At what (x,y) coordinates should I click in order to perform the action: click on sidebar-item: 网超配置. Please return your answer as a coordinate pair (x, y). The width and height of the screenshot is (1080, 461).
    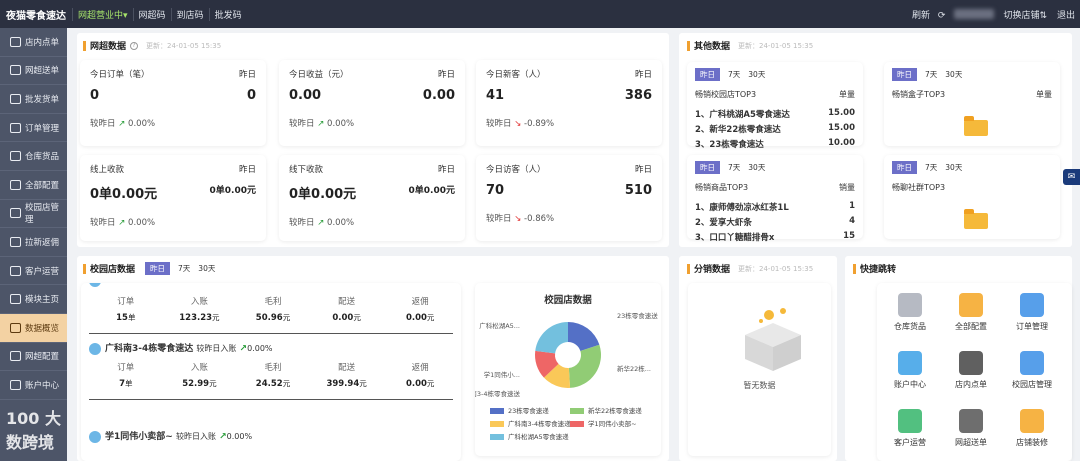
    Looking at the image, I should click on (33, 357).